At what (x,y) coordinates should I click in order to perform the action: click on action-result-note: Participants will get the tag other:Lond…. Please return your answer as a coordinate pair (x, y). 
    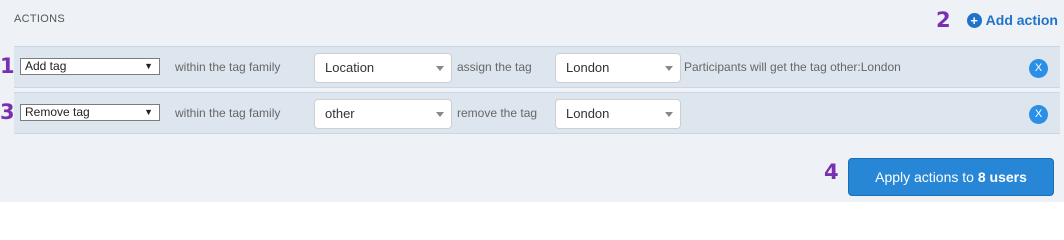
    Looking at the image, I should click on (792, 67).